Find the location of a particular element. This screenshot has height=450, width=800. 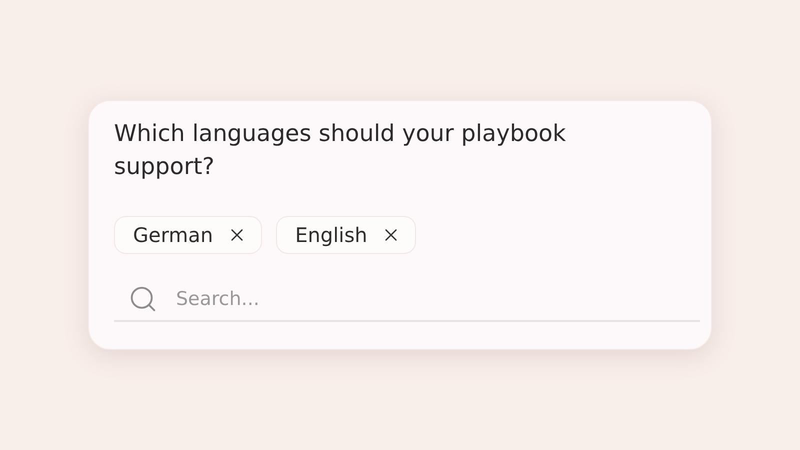

chip-label: German is located at coordinates (173, 235).